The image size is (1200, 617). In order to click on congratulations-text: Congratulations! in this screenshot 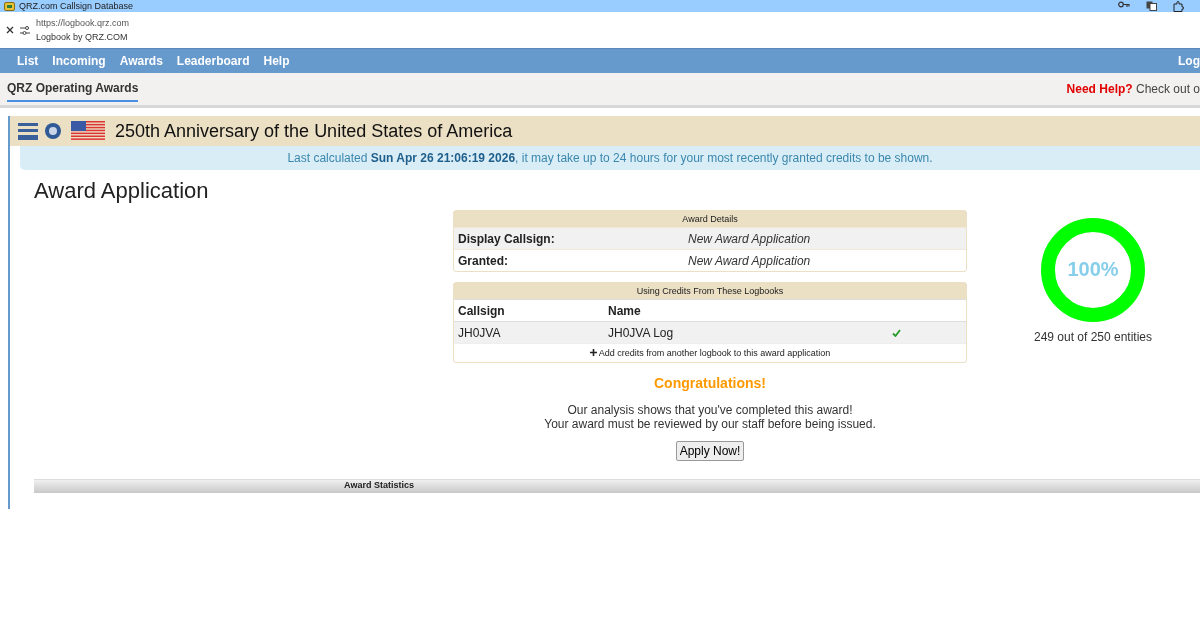, I will do `click(710, 383)`.